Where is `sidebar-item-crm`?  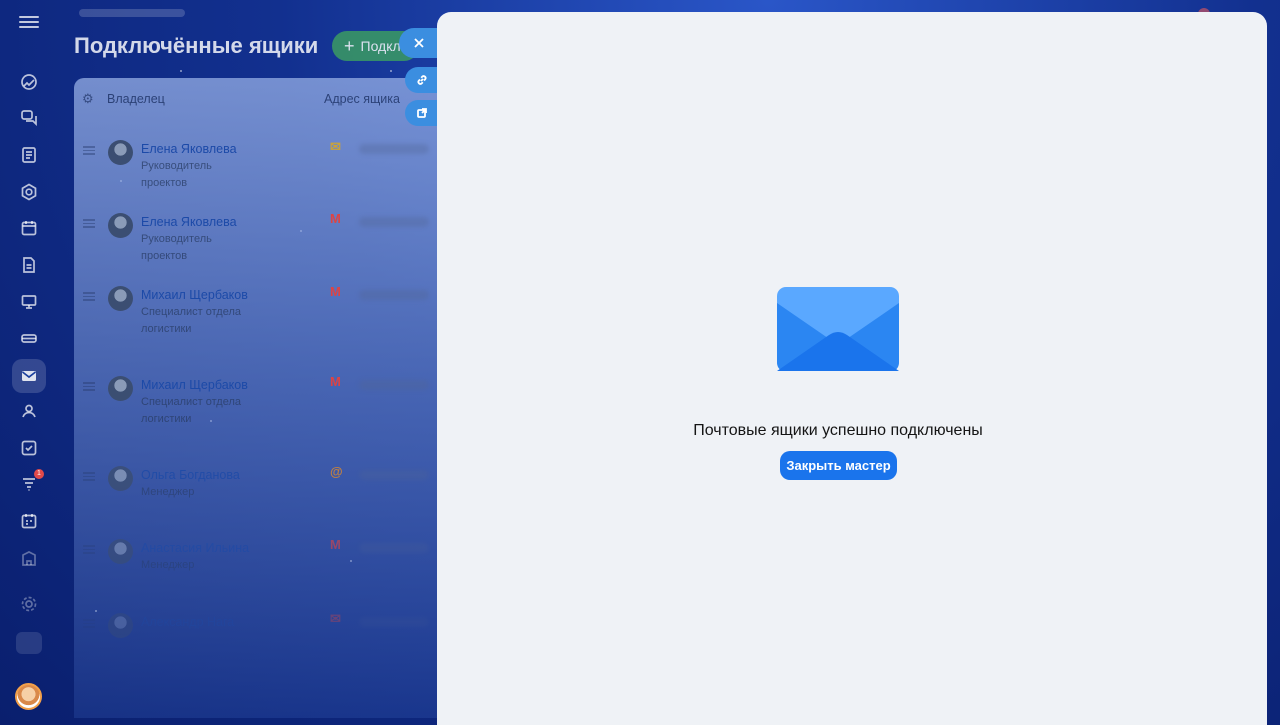
sidebar-item-crm is located at coordinates (29, 82).